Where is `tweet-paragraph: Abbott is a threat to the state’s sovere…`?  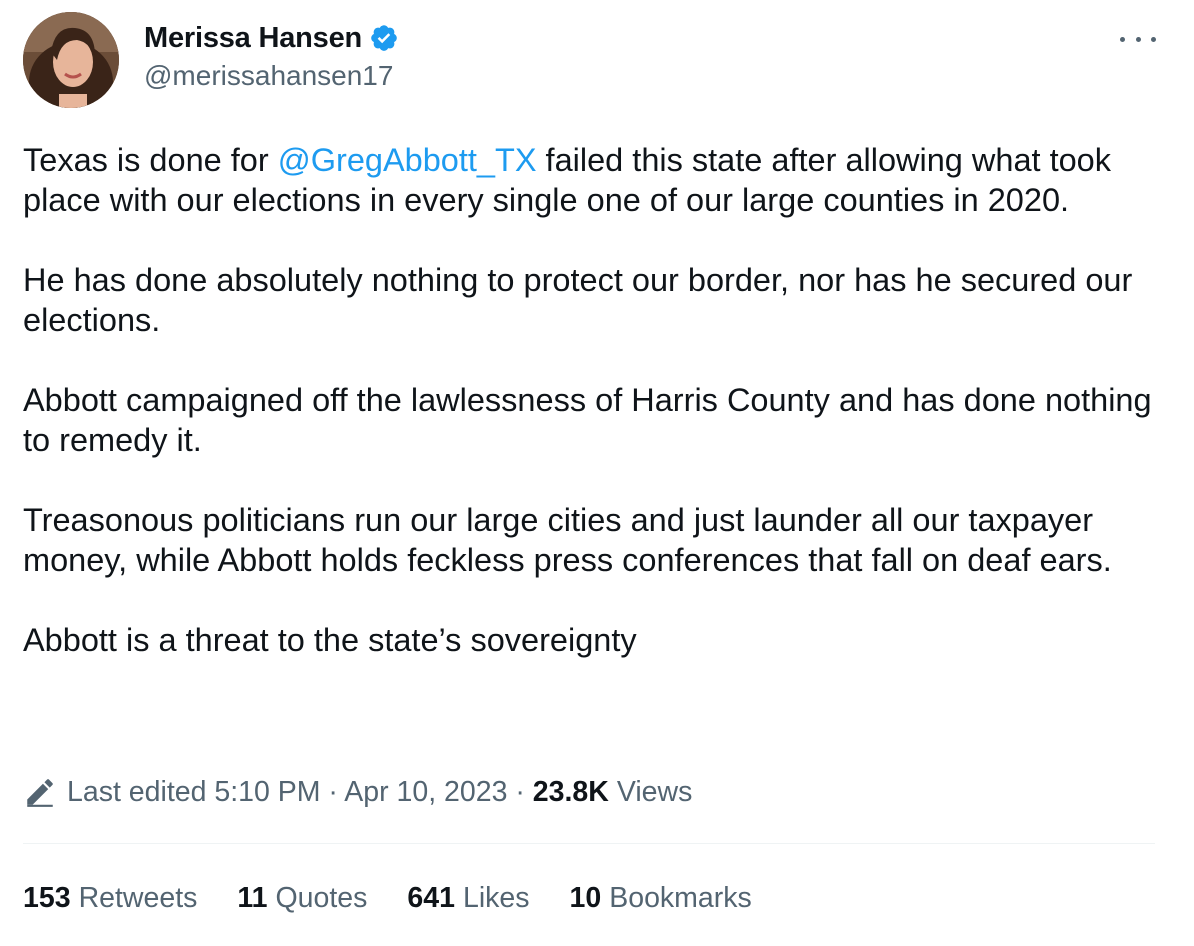
tweet-paragraph: Abbott is a threat to the state’s sovere… is located at coordinates (330, 640).